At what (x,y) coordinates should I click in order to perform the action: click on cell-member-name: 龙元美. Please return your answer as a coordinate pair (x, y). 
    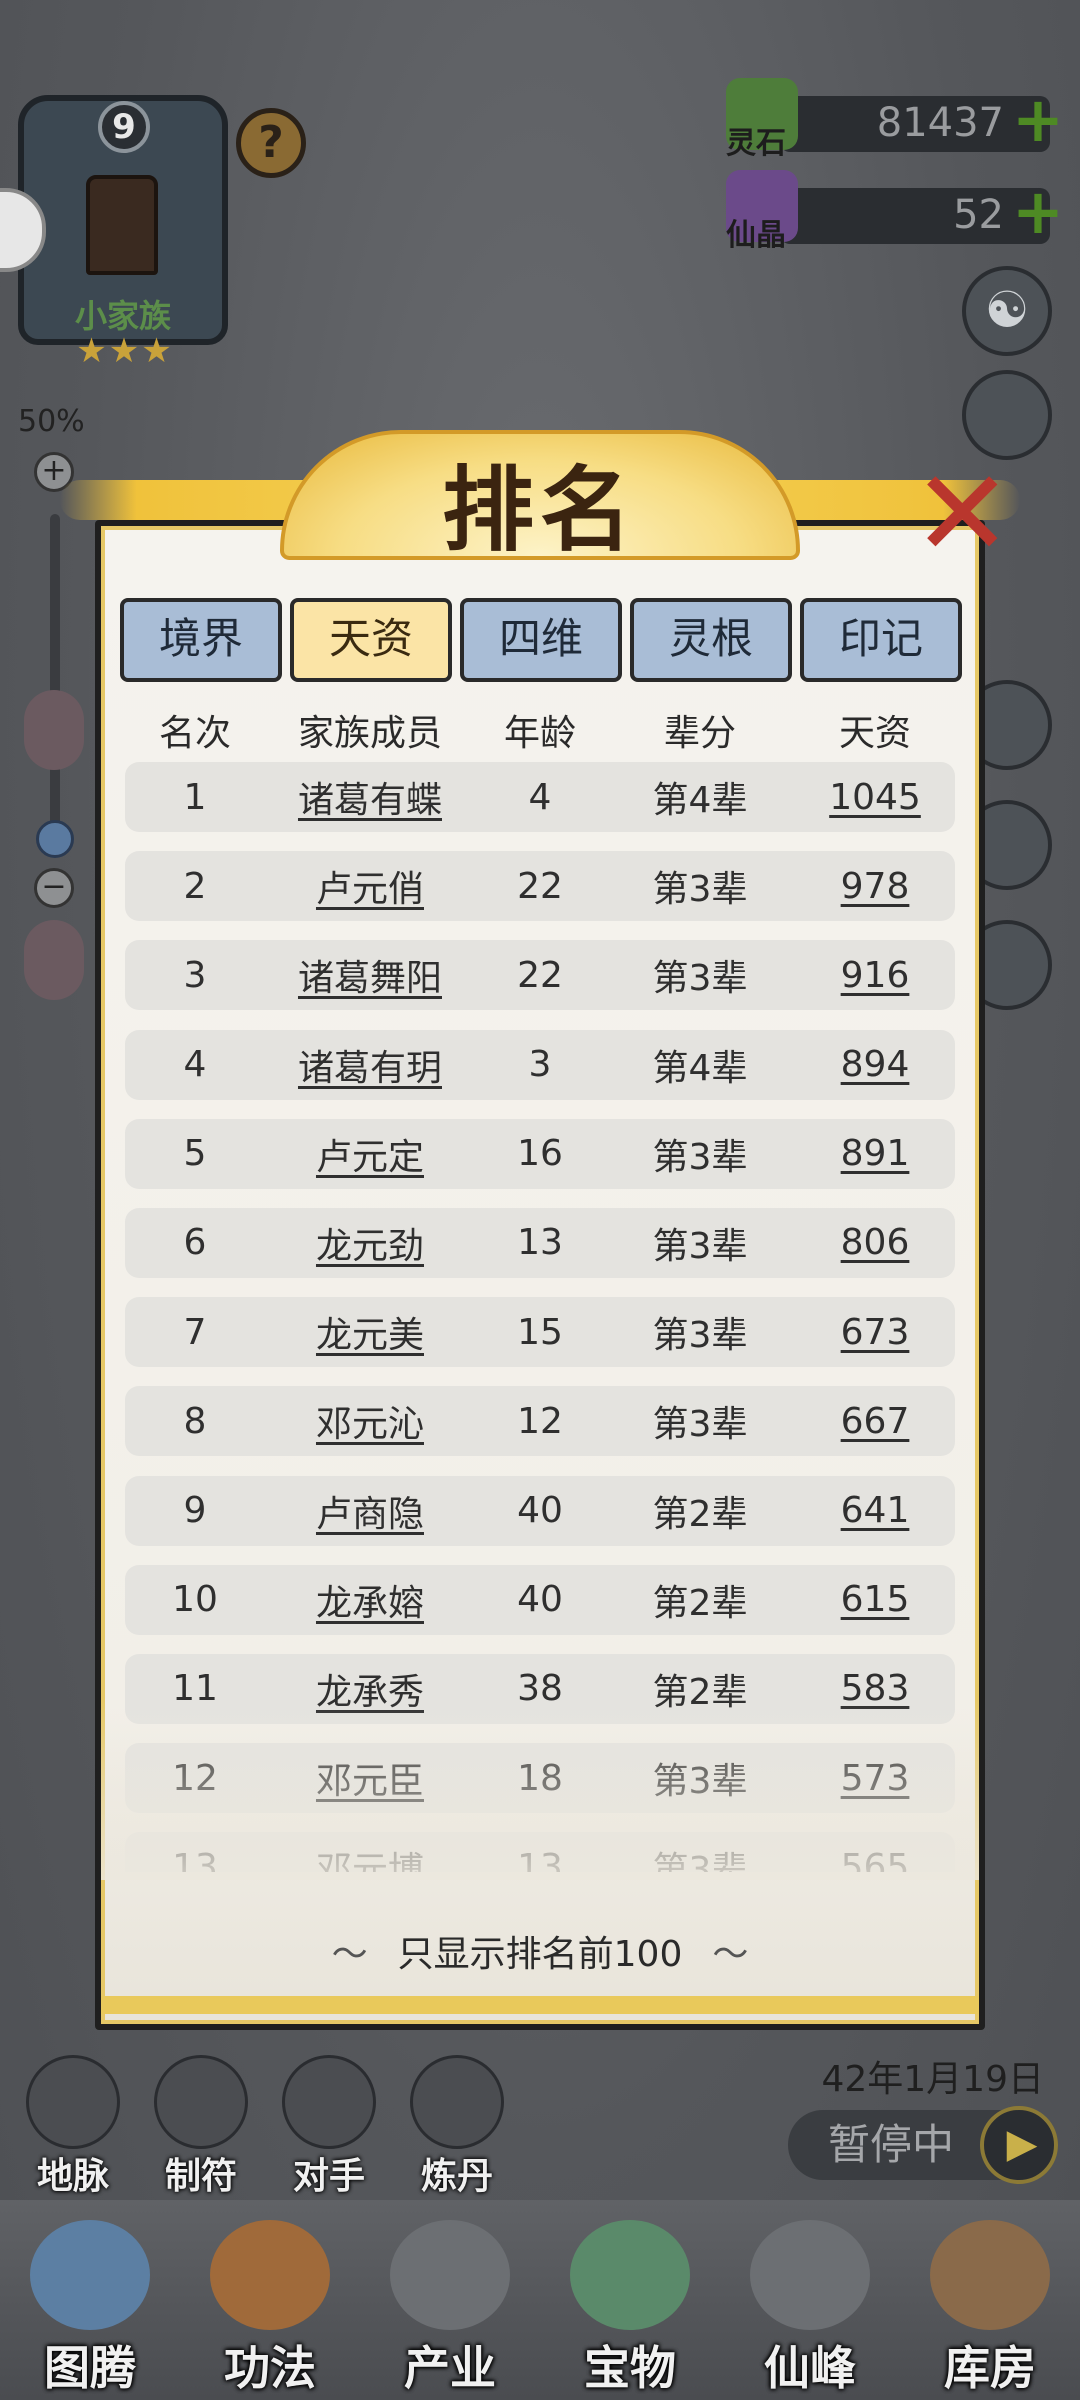
    Looking at the image, I should click on (370, 1332).